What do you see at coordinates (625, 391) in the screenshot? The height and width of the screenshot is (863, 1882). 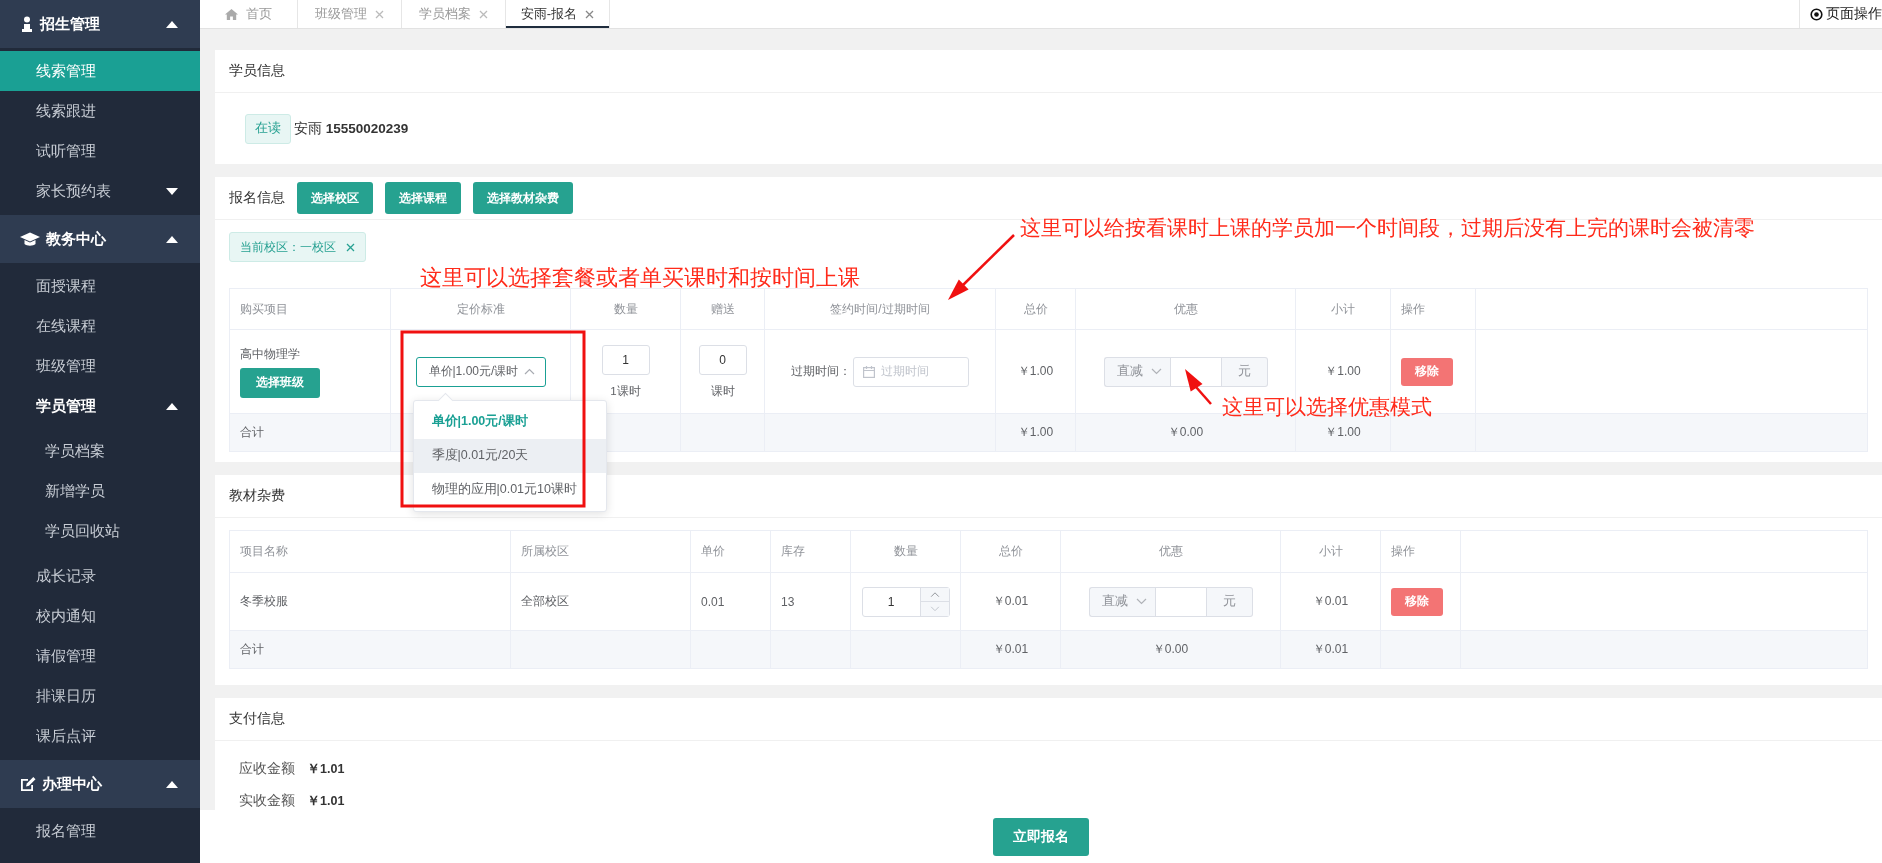 I see `unit-label: 1课时` at bounding box center [625, 391].